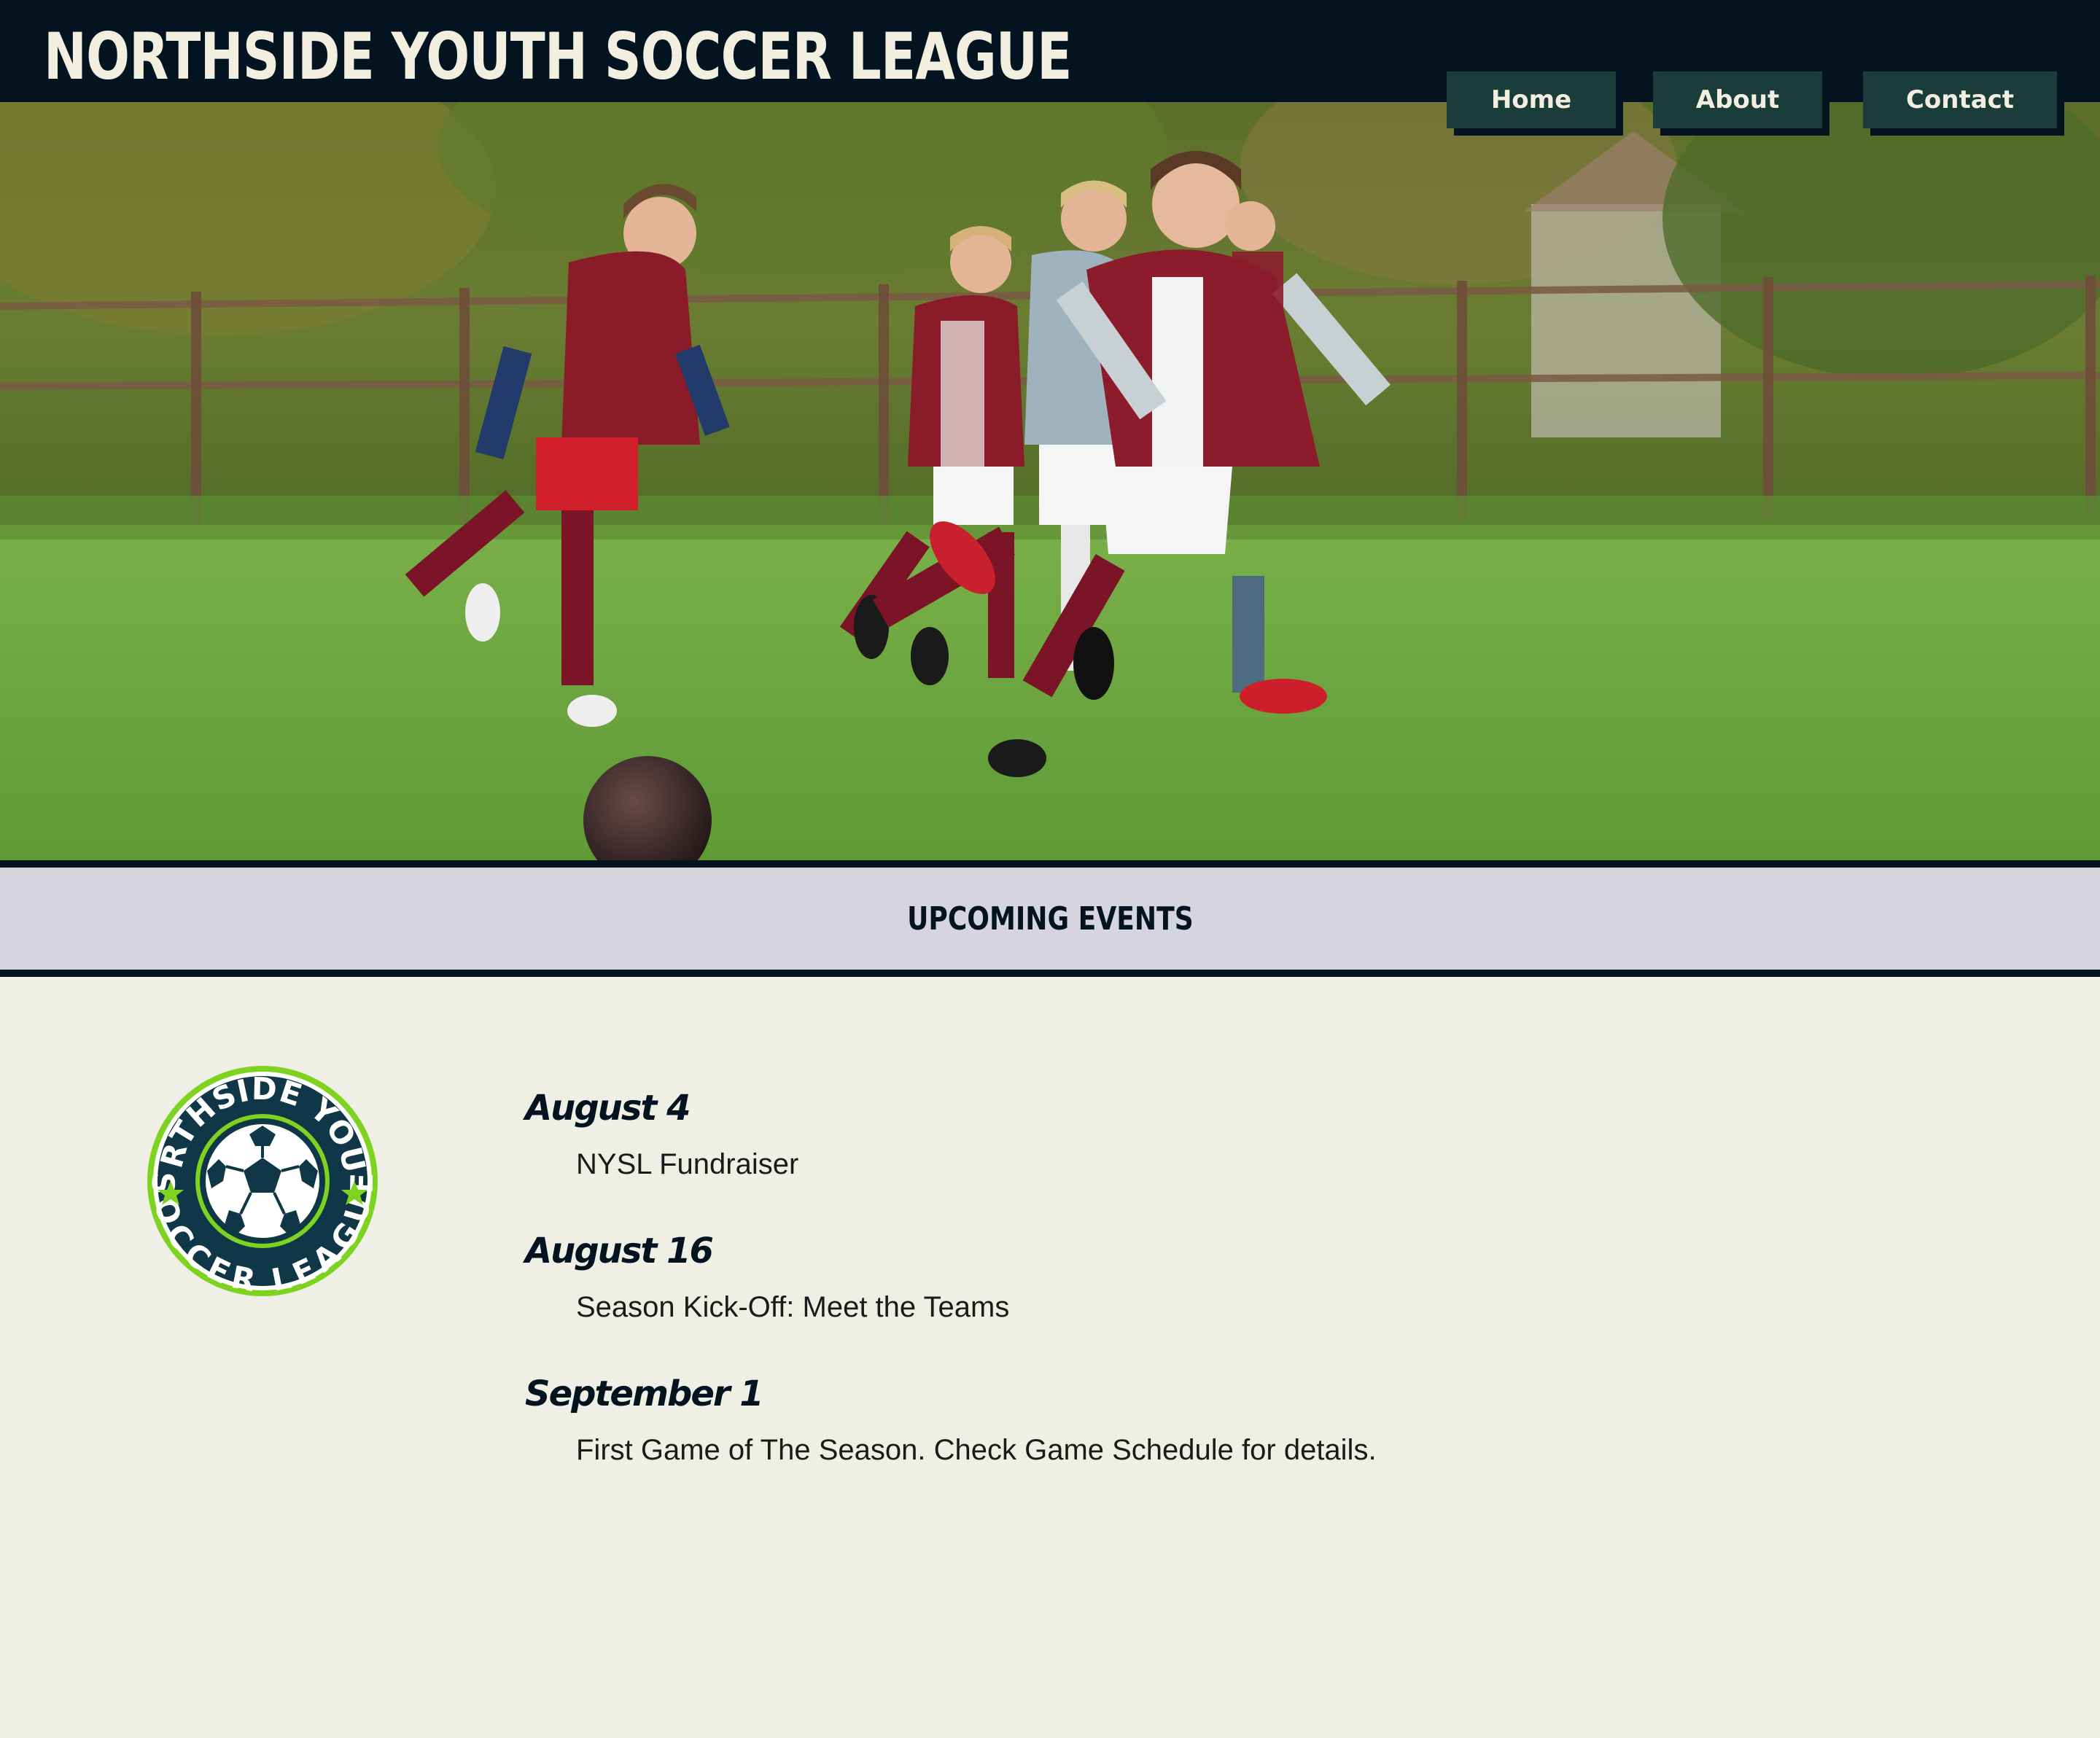 The image size is (2100, 1738). I want to click on events-banner: UPCOMING EVENTS, so click(1050, 919).